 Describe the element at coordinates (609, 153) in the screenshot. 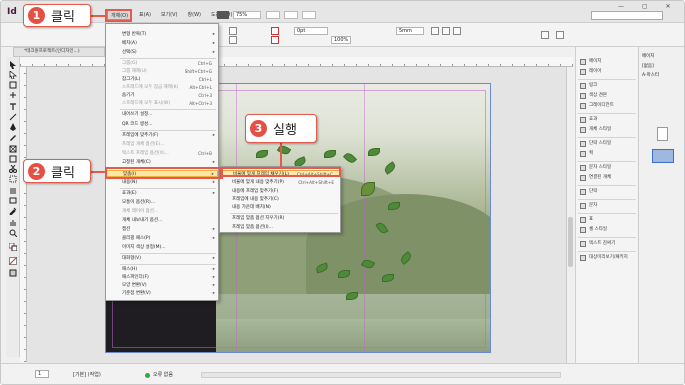

I see `panel-stroke: 획` at that location.